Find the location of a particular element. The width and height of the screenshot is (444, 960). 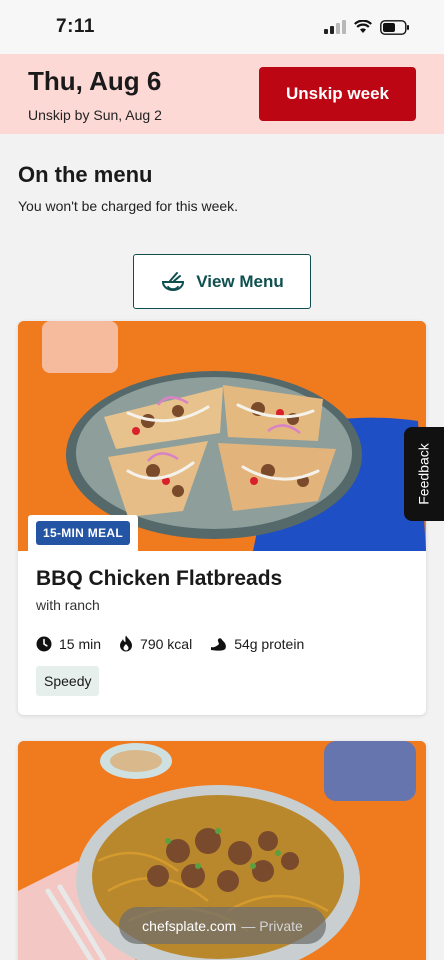

section-subtitle: You won't be charged for this week. is located at coordinates (128, 206).